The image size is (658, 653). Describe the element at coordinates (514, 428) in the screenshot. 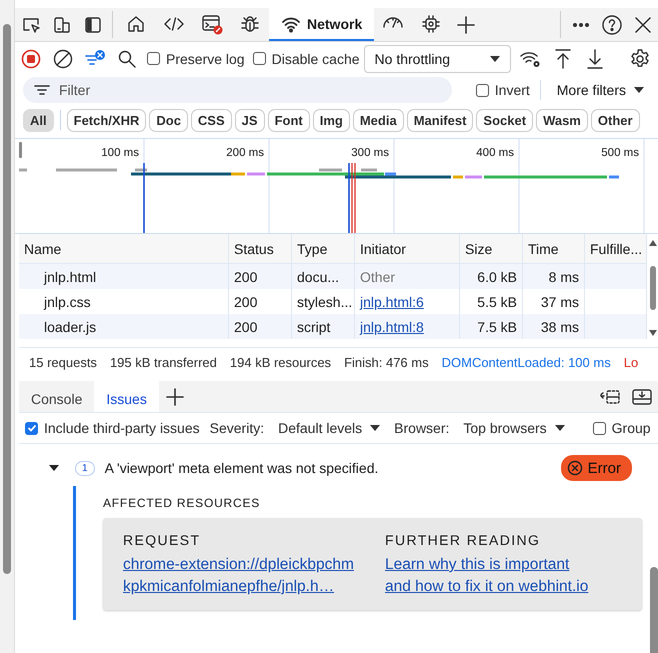

I see `browser-dropdown: Top browsers` at that location.